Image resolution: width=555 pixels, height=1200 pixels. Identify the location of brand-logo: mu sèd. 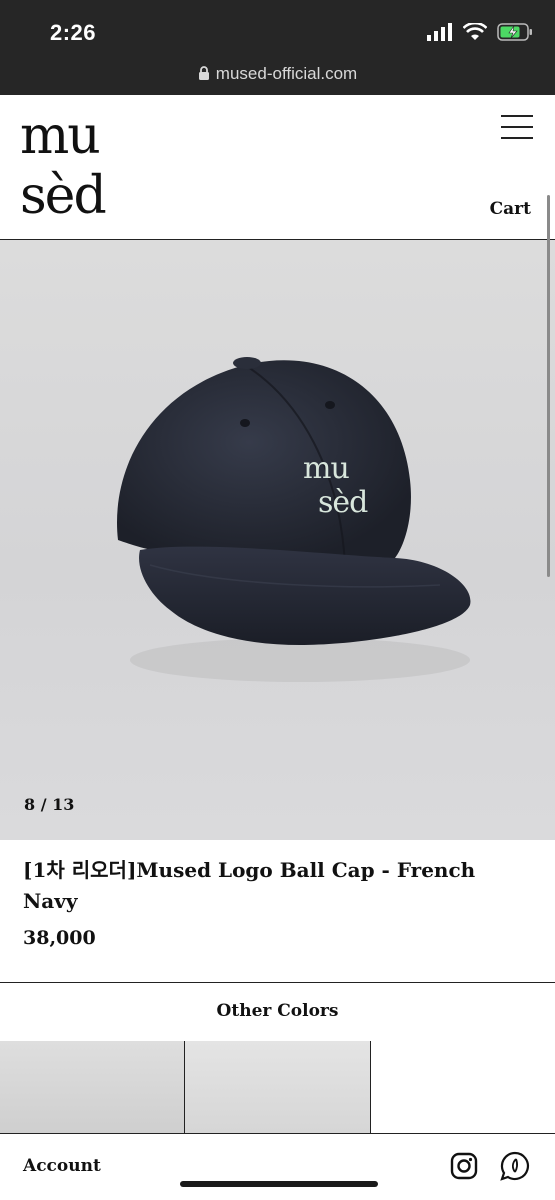
(68, 165).